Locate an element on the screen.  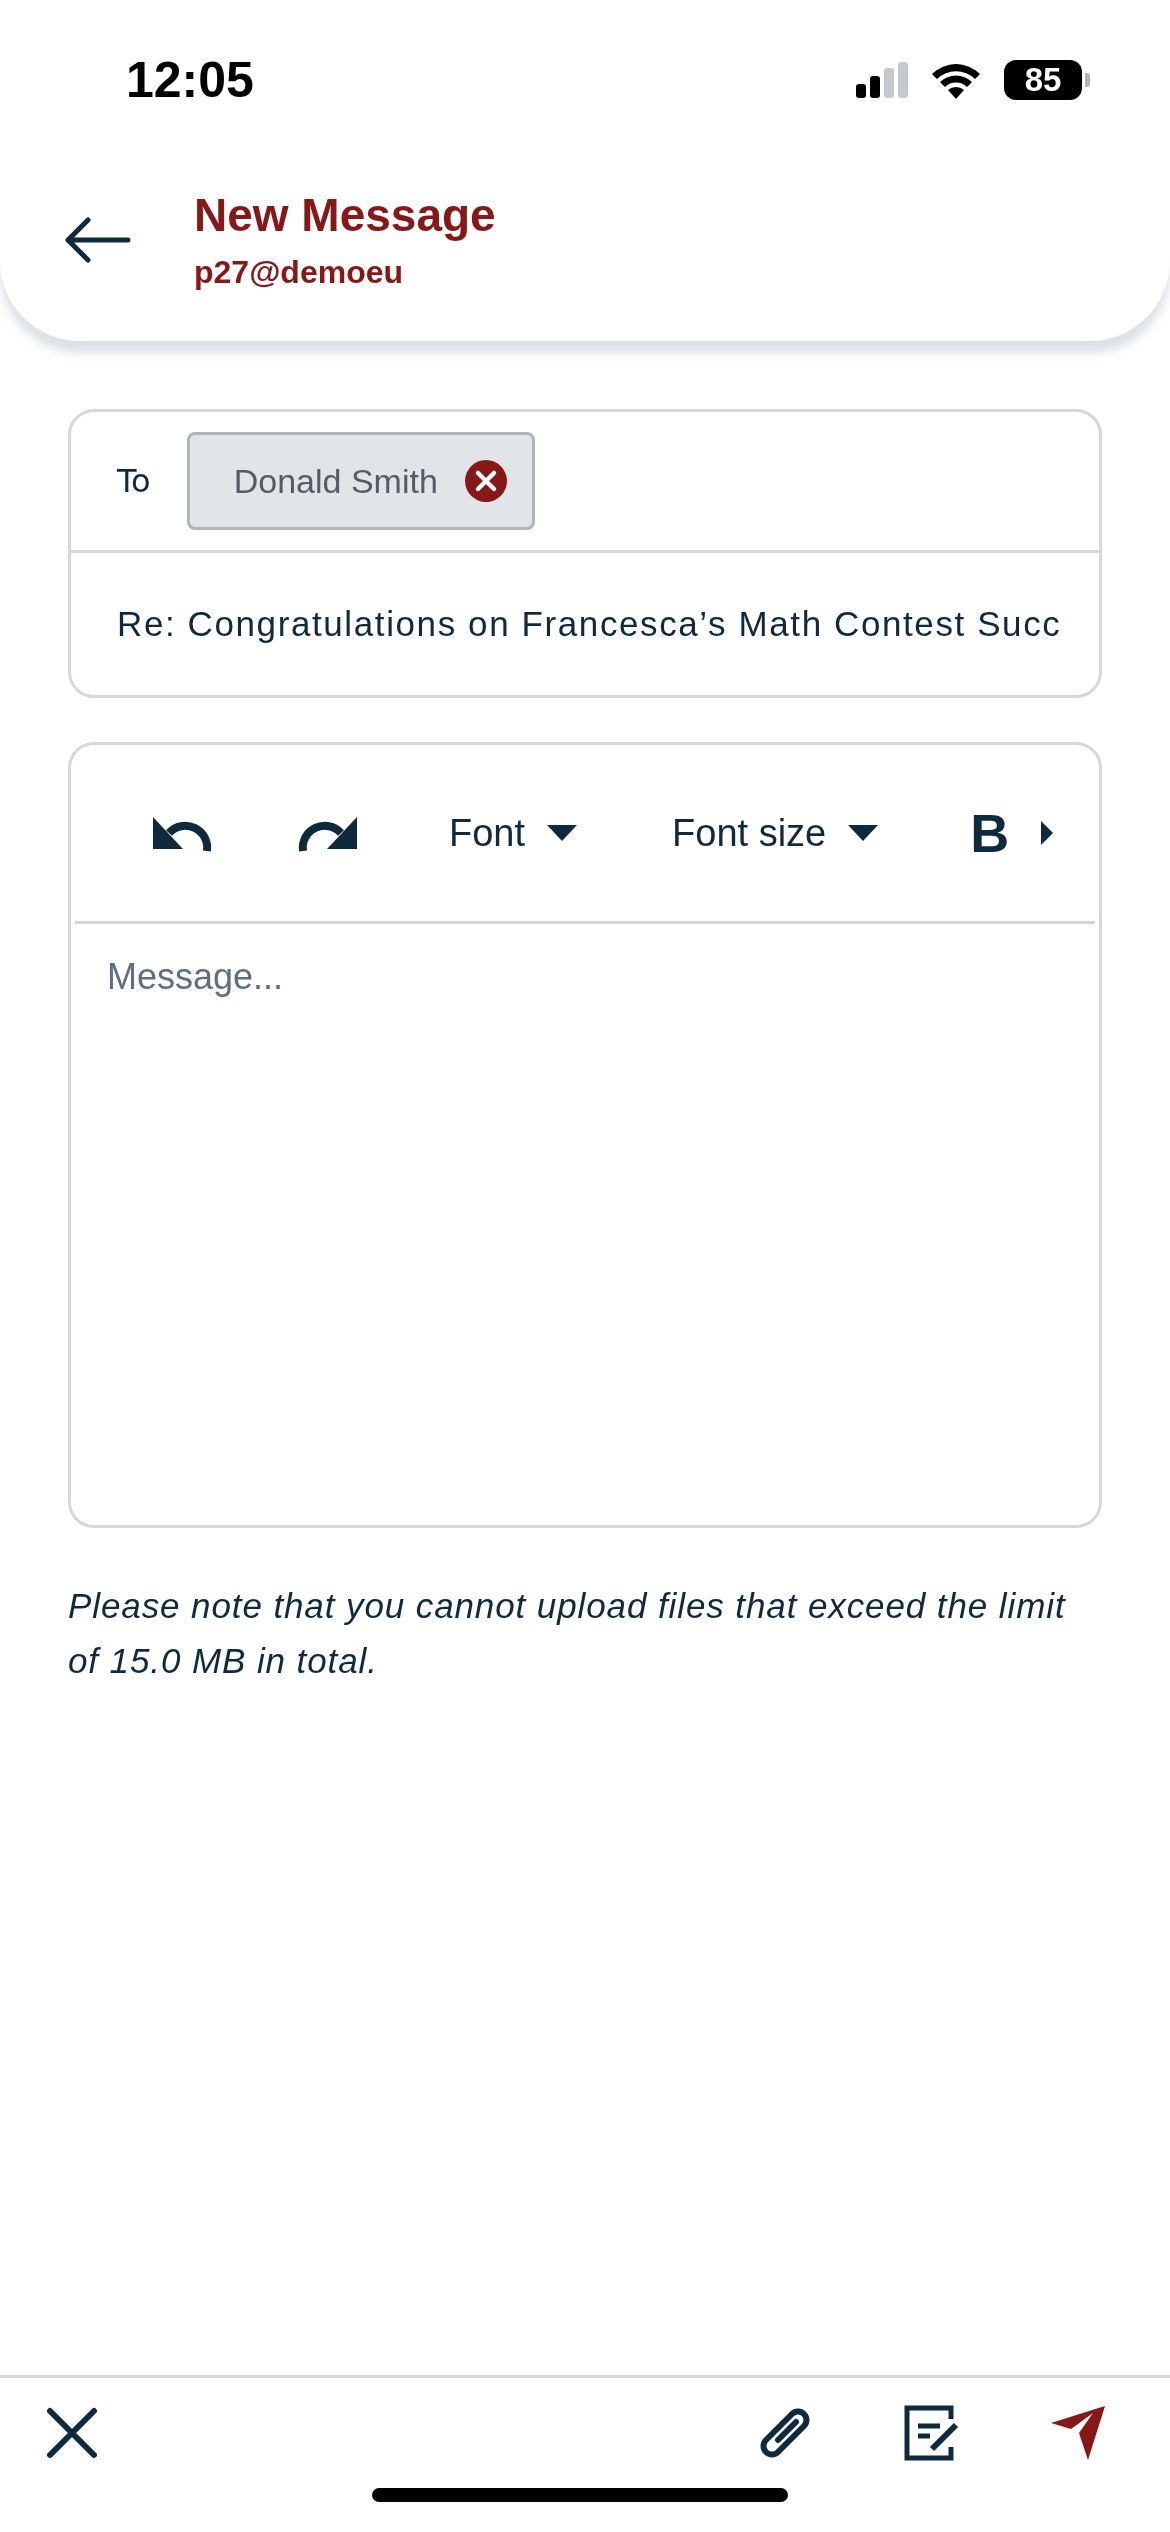
dropdown-button: Font size is located at coordinates (775, 833).